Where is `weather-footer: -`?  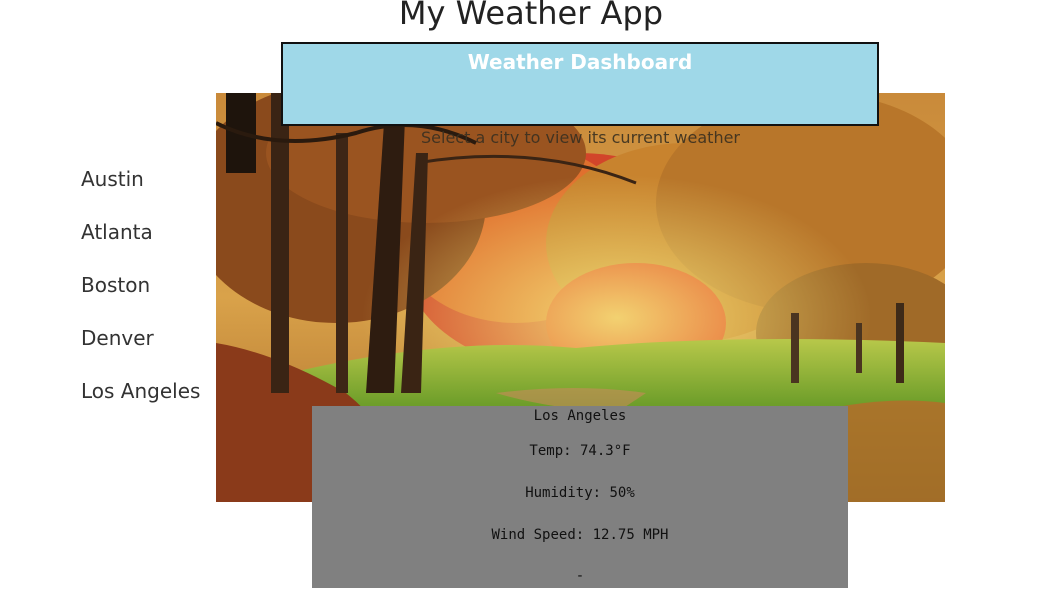
weather-footer: - is located at coordinates (580, 576).